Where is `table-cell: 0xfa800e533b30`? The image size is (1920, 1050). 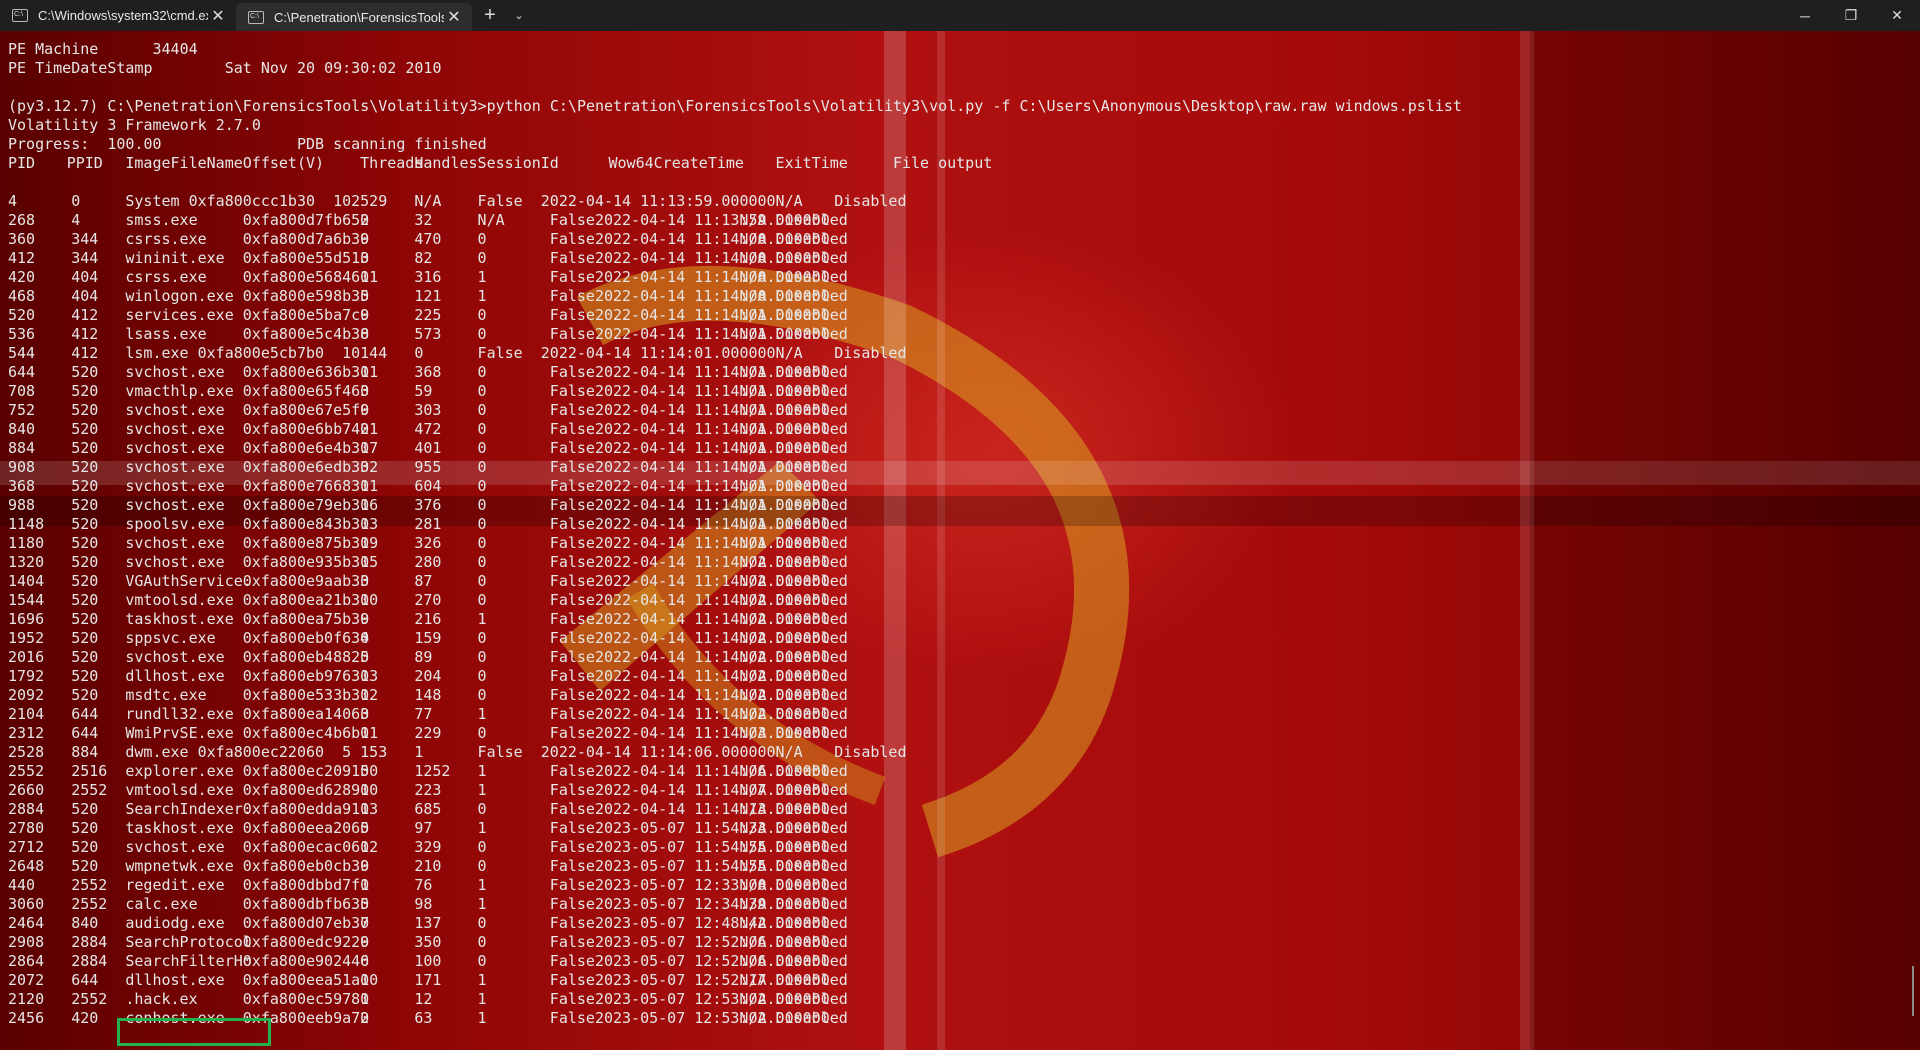 table-cell: 0xfa800e533b30 is located at coordinates (306, 695).